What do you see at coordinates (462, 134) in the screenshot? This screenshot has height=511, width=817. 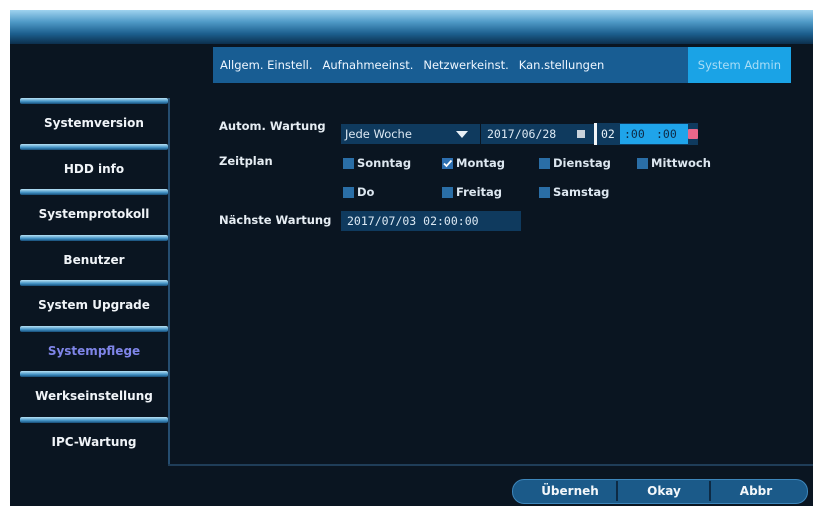 I see `chevron-down-icon` at bounding box center [462, 134].